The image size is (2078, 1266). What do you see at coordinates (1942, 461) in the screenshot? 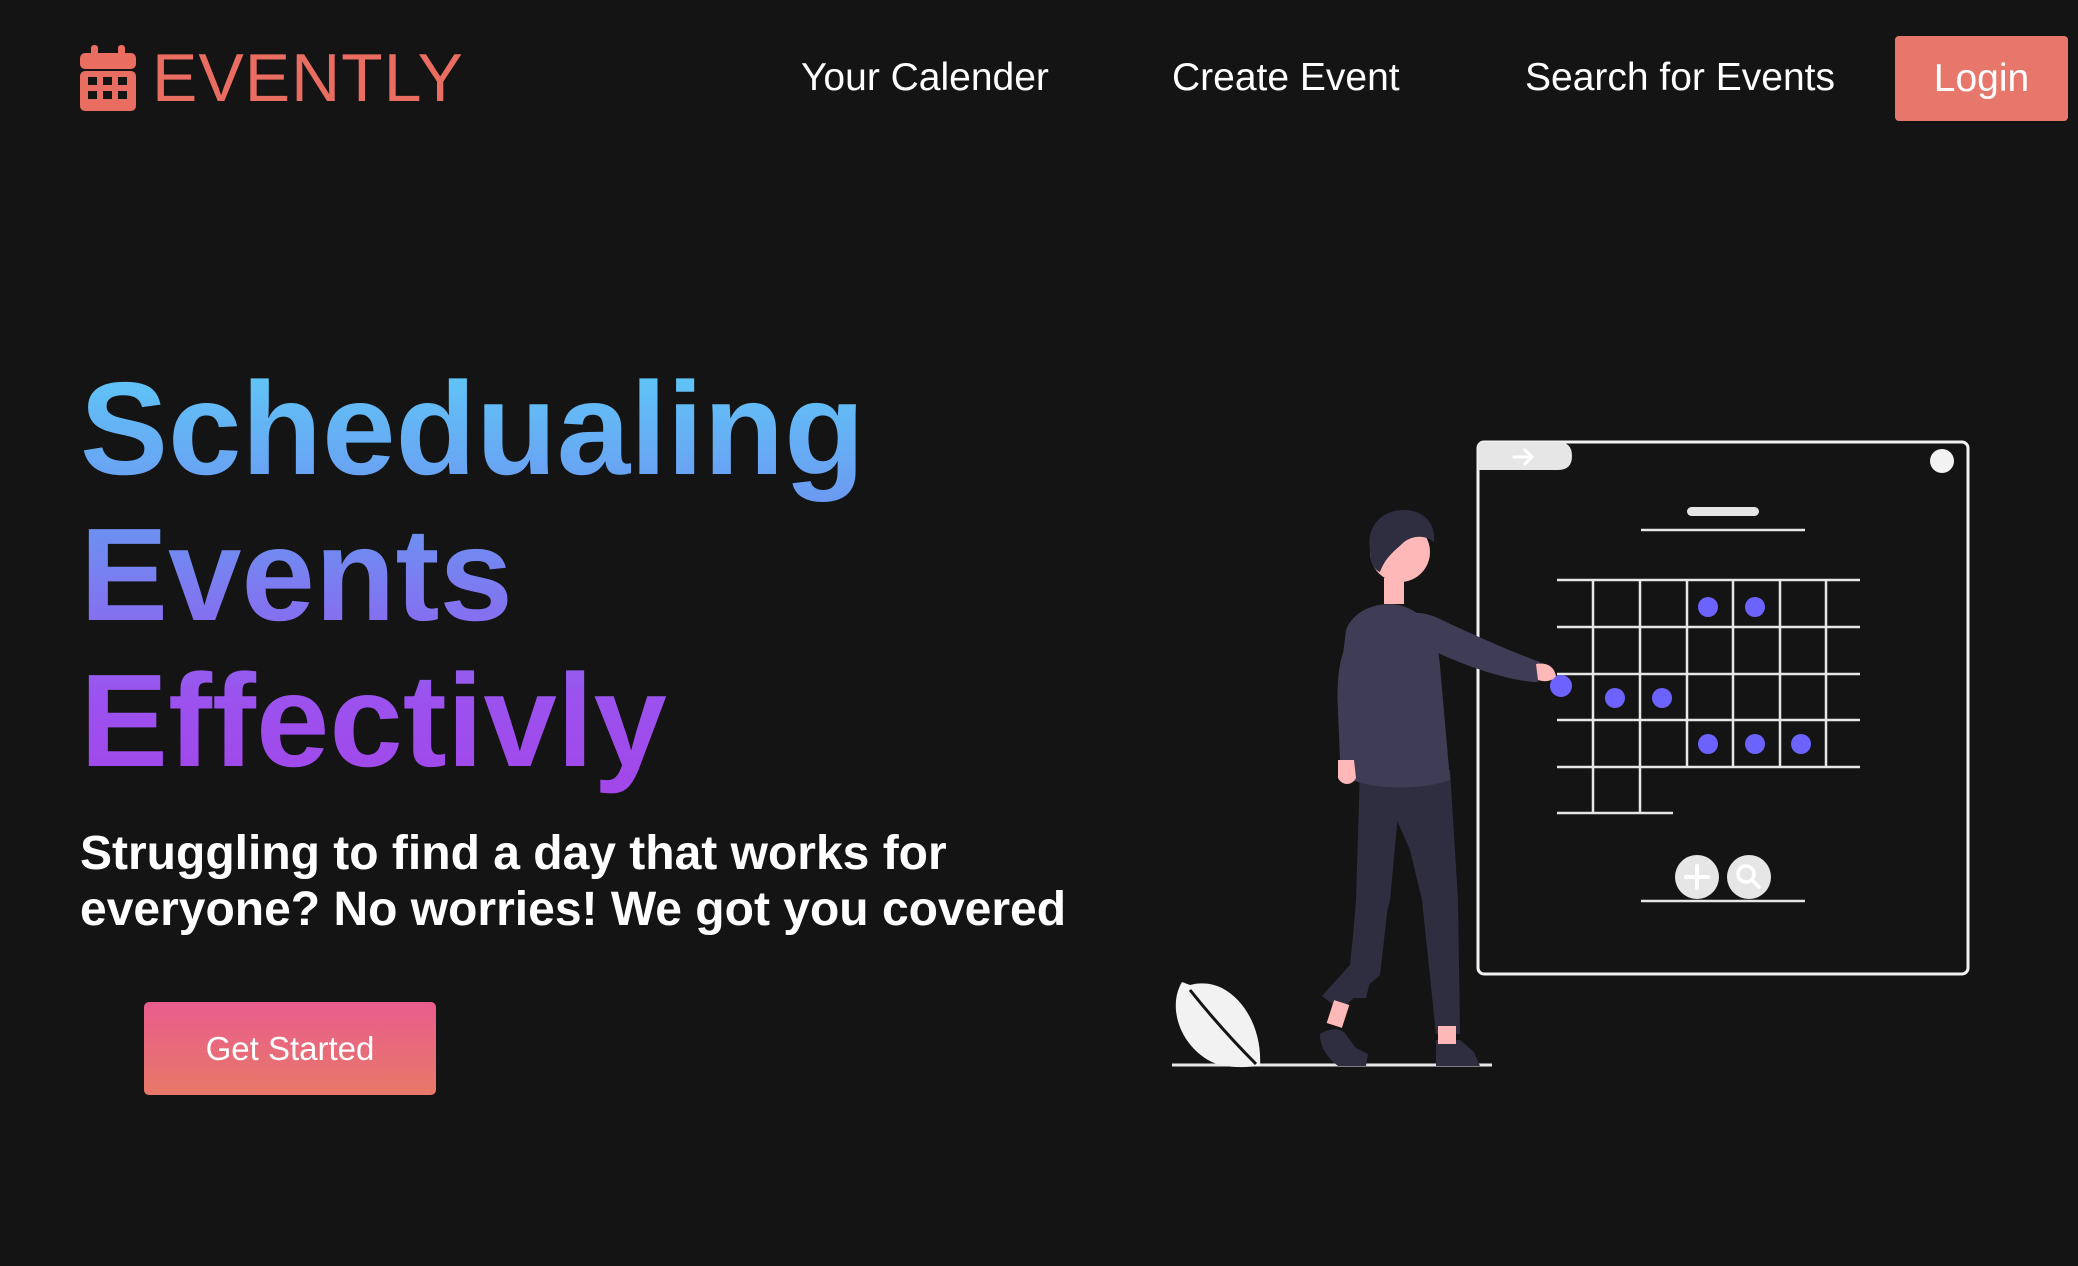
I see `window-dot` at bounding box center [1942, 461].